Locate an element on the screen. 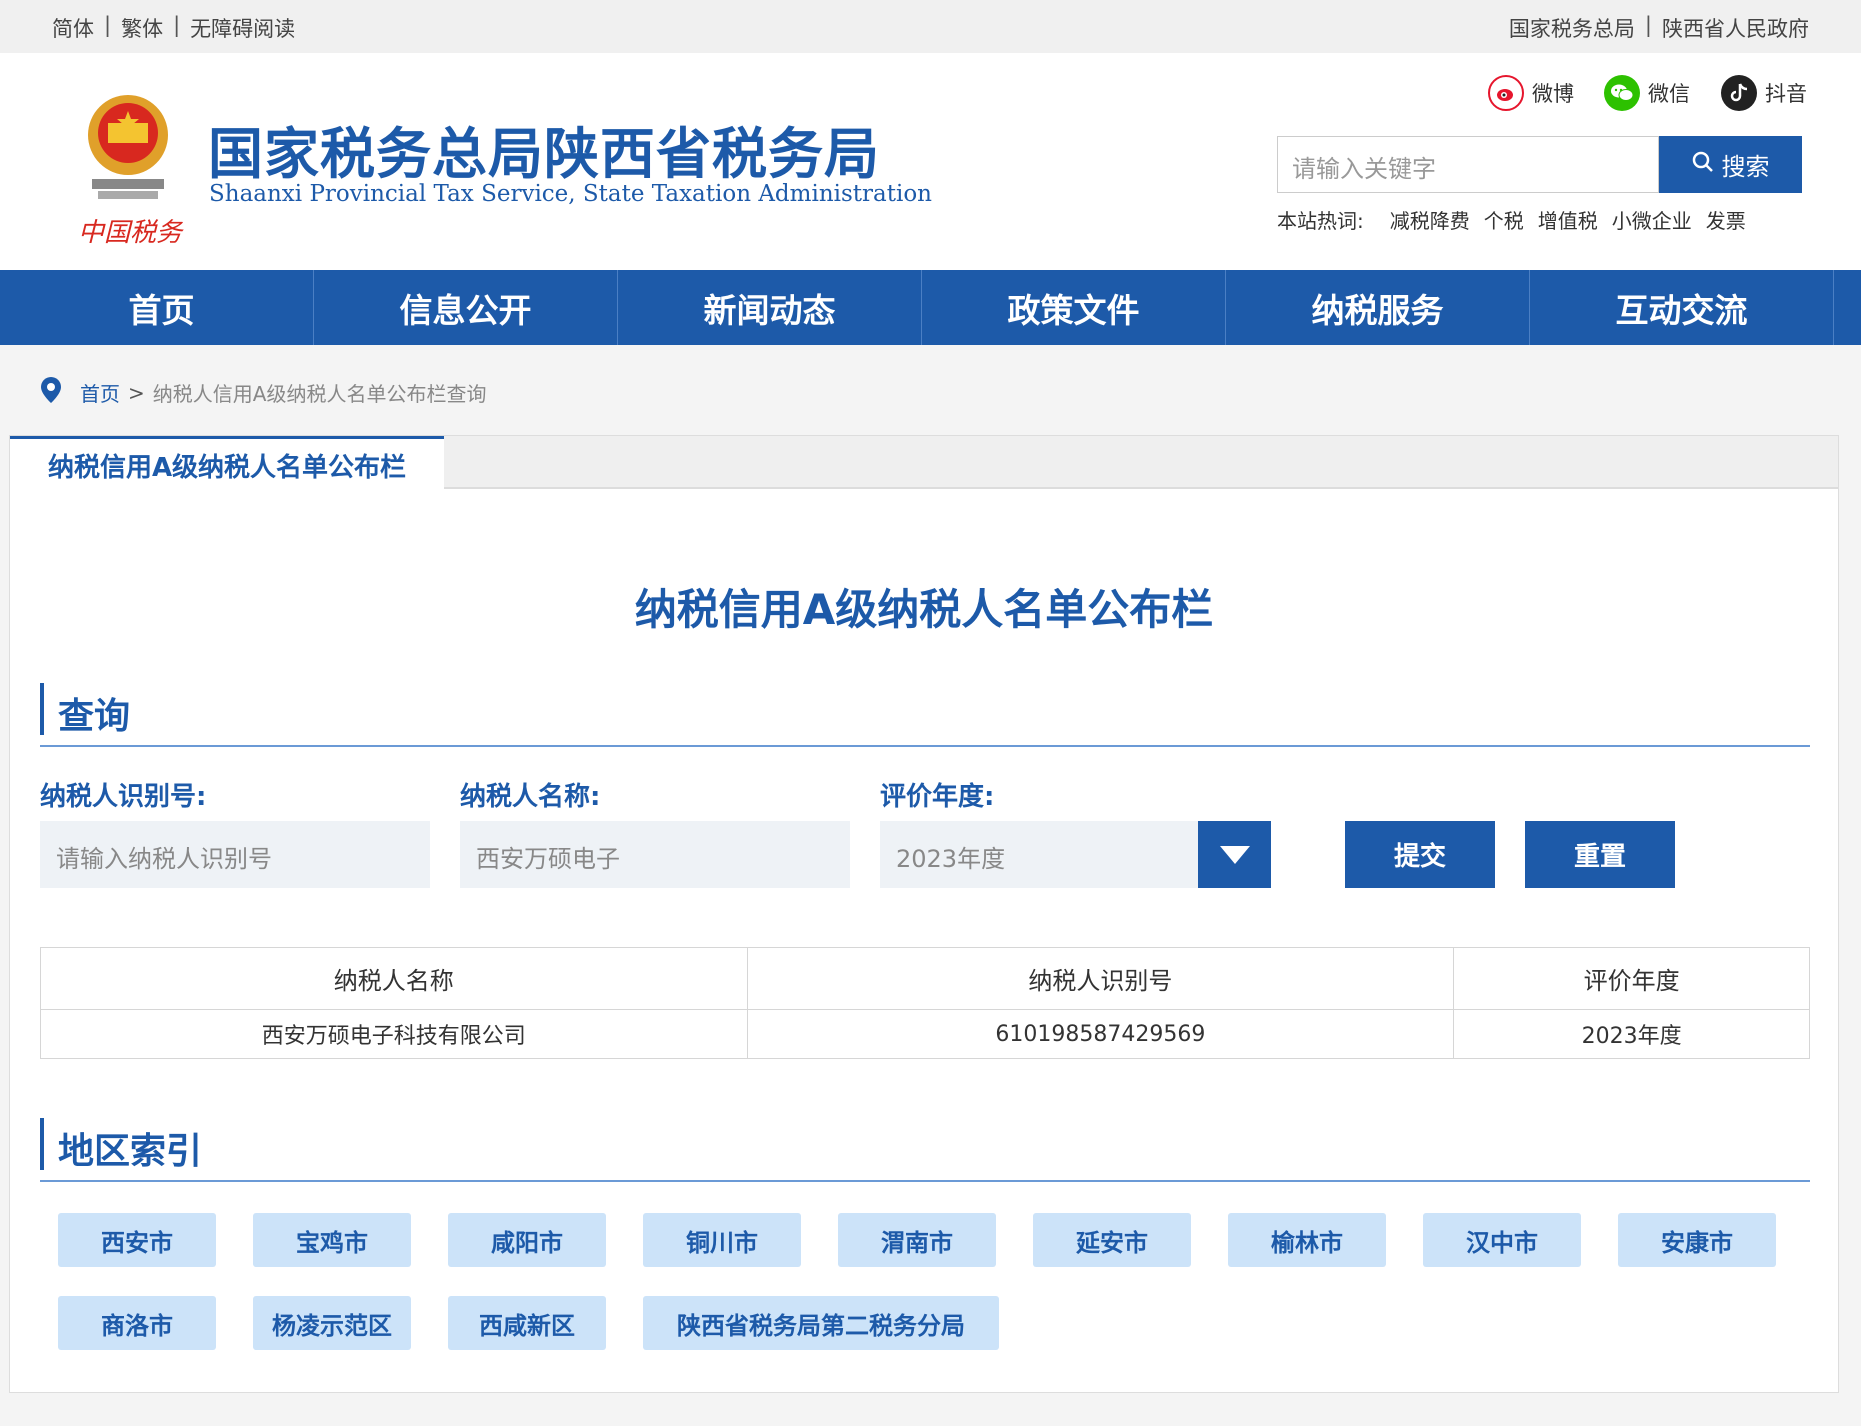 Image resolution: width=1861 pixels, height=1426 pixels. main-nav: 首页 信息公开 新闻动态 政策文件 纳税服务 互动交流 is located at coordinates (930, 307).